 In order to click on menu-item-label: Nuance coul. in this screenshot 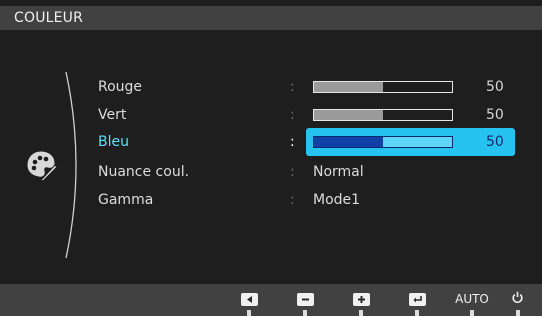, I will do `click(144, 172)`.